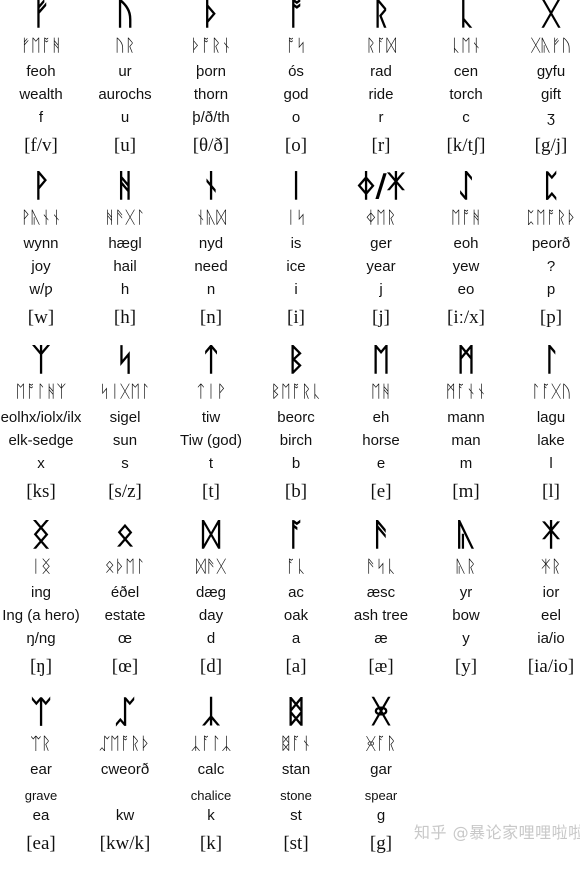 Image resolution: width=580 pixels, height=870 pixels. What do you see at coordinates (551, 289) in the screenshot?
I see `rune-transliteration: p` at bounding box center [551, 289].